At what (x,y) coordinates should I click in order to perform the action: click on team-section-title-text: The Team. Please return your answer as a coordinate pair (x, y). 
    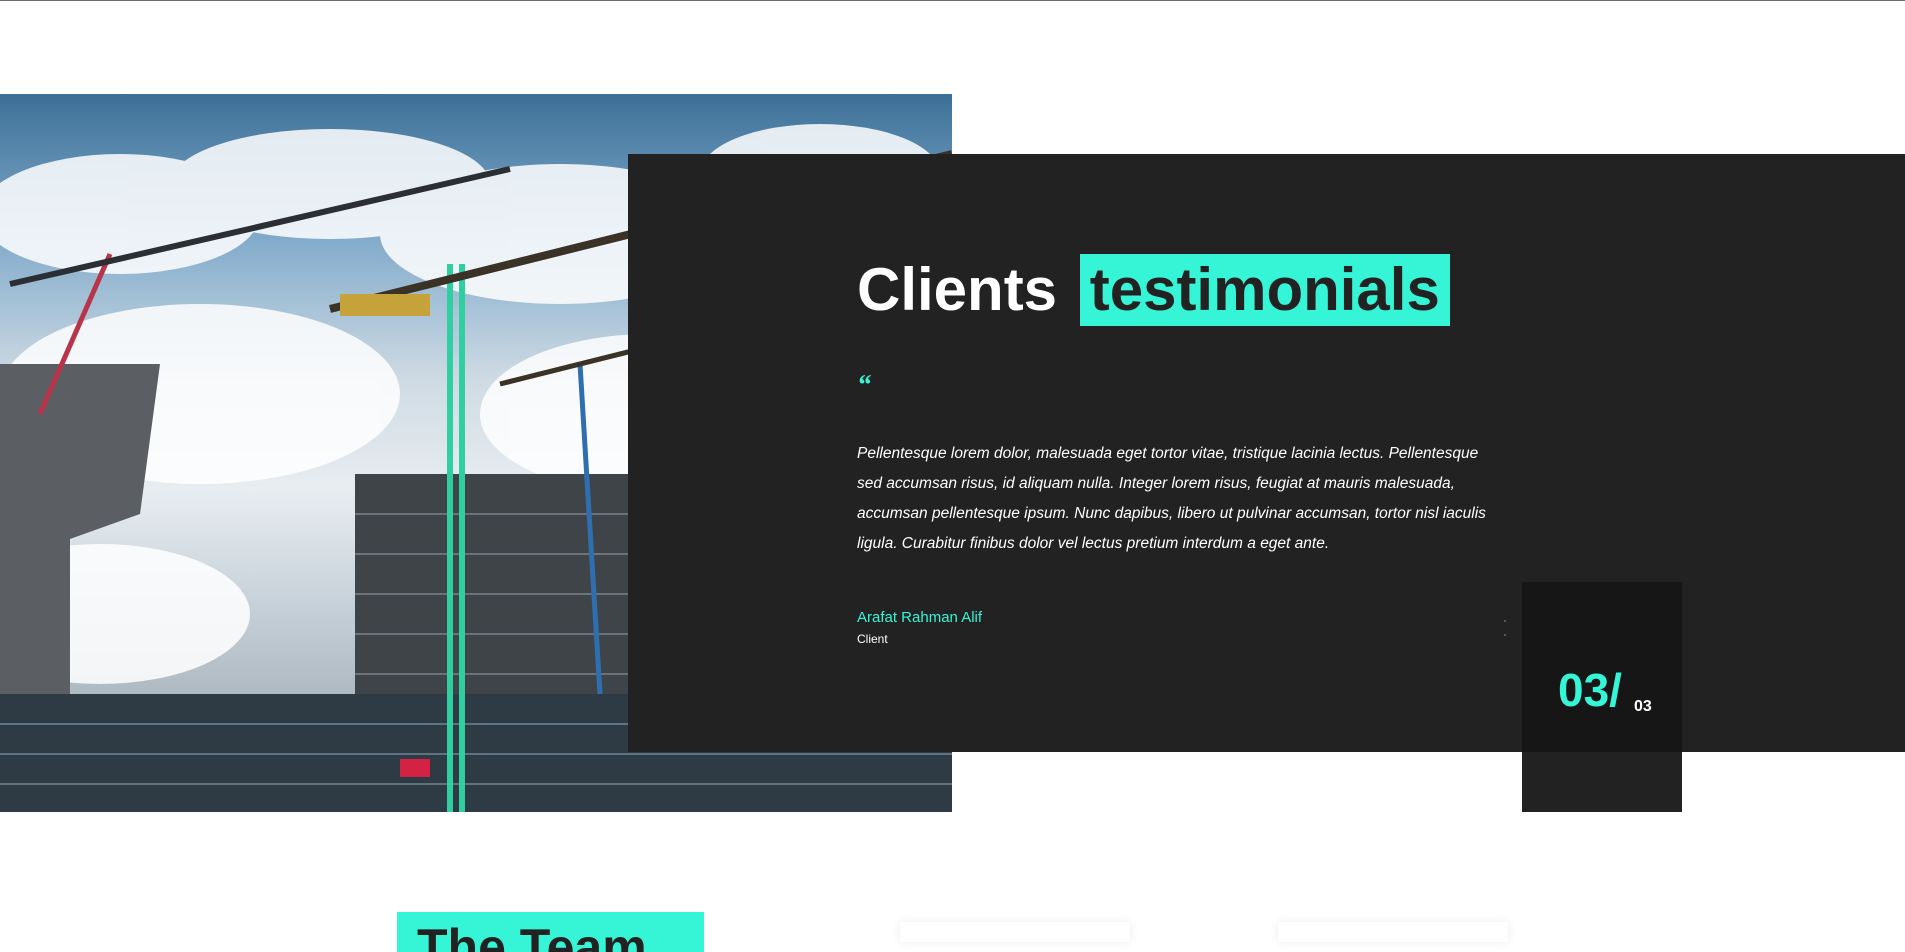
    Looking at the image, I should click on (532, 935).